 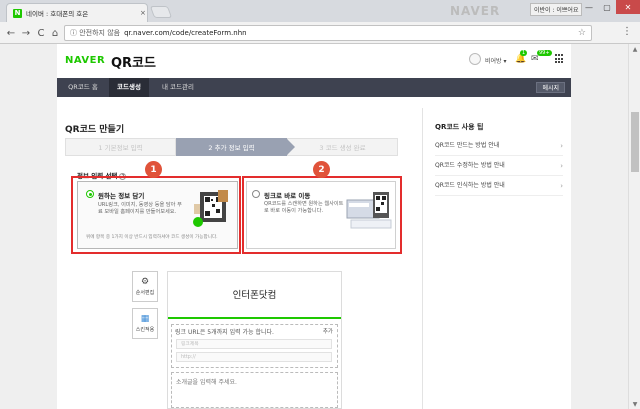 What do you see at coordinates (328, 331) in the screenshot?
I see `add-link-button: 추가` at bounding box center [328, 331].